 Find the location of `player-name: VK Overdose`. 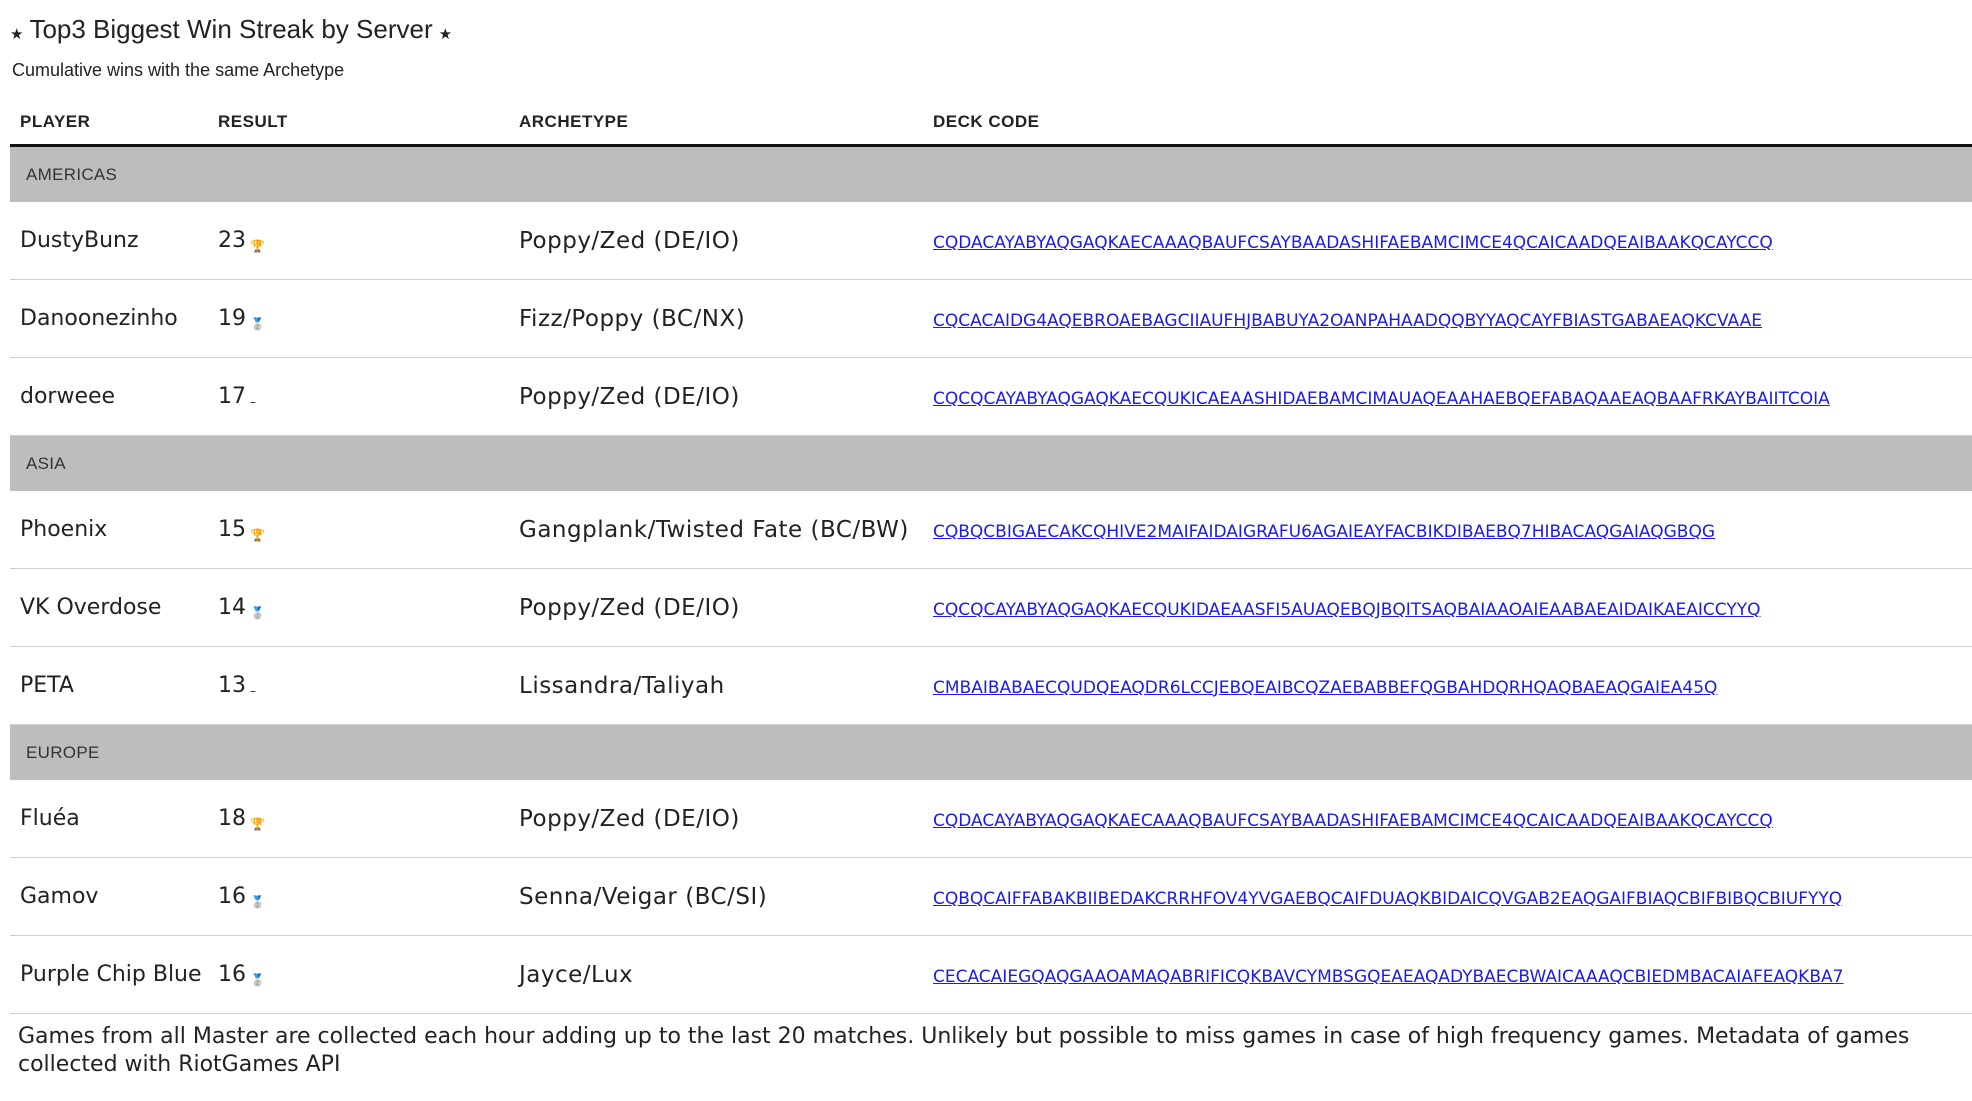

player-name: VK Overdose is located at coordinates (109, 607).